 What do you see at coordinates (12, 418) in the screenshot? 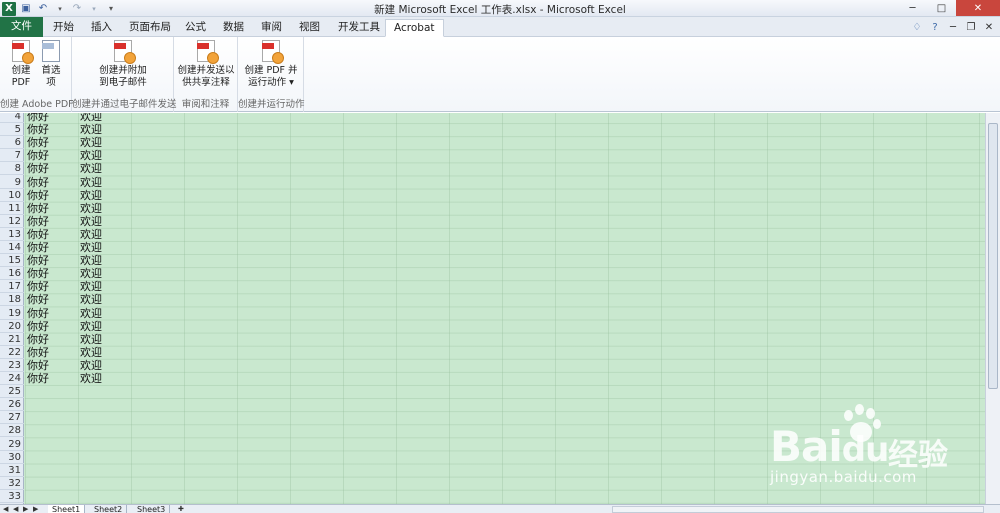
I see `row-header: 27` at bounding box center [12, 418].